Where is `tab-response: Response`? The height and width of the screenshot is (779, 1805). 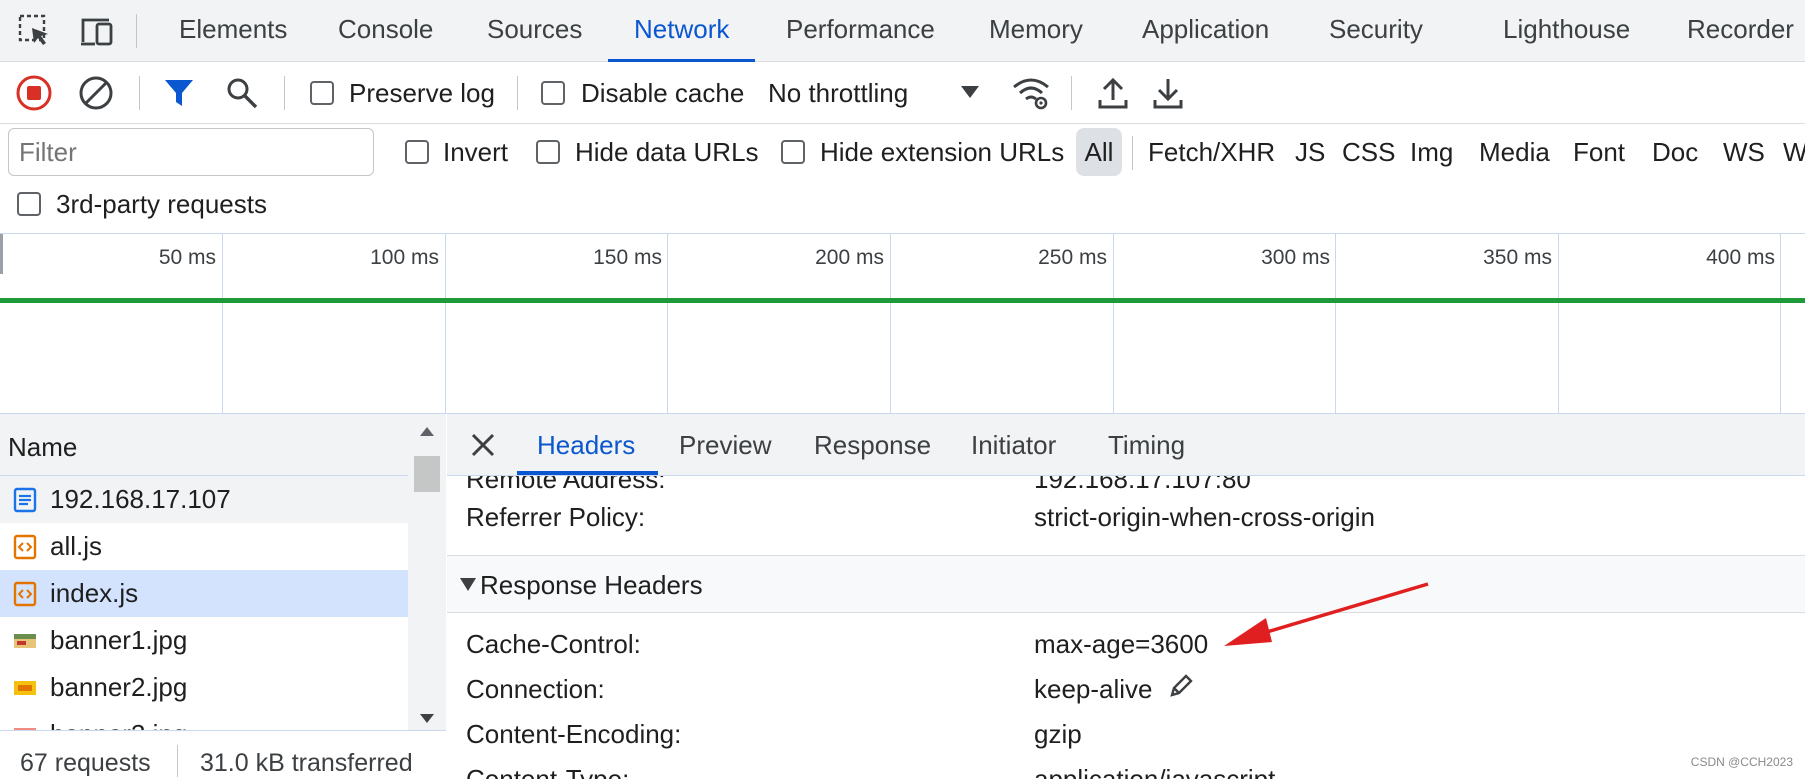 tab-response: Response is located at coordinates (872, 445).